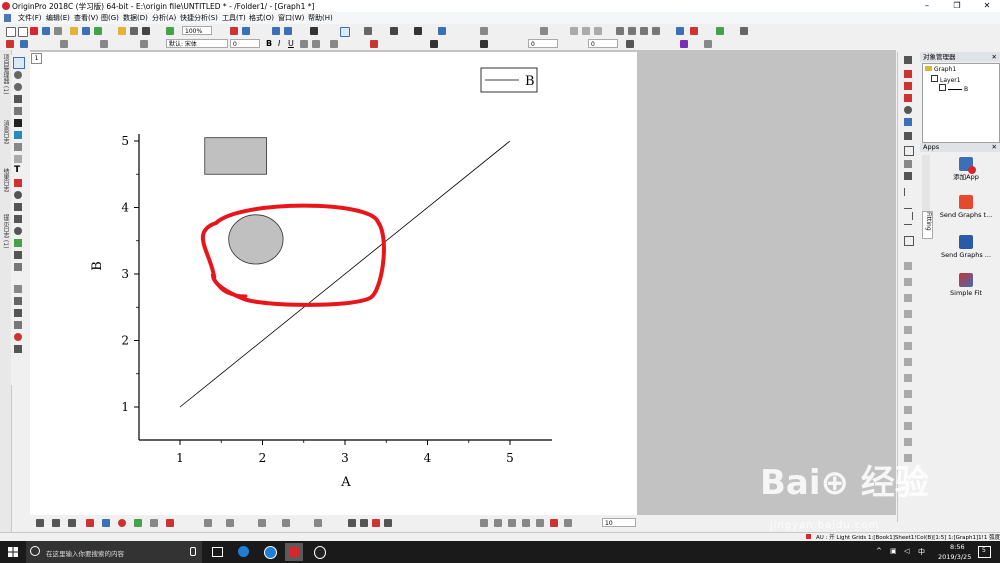 The width and height of the screenshot is (1000, 563). Describe the element at coordinates (245, 43) in the screenshot. I see `font-size-input: 0` at that location.